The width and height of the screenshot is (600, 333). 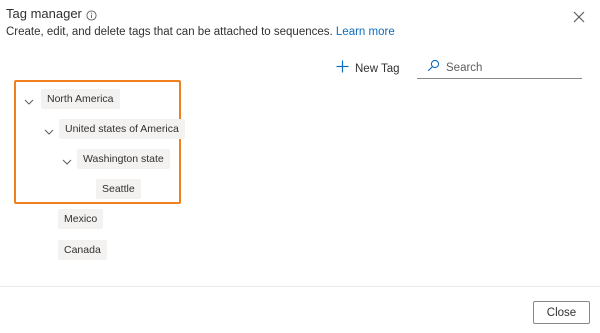 What do you see at coordinates (579, 17) in the screenshot?
I see `close-icon` at bounding box center [579, 17].